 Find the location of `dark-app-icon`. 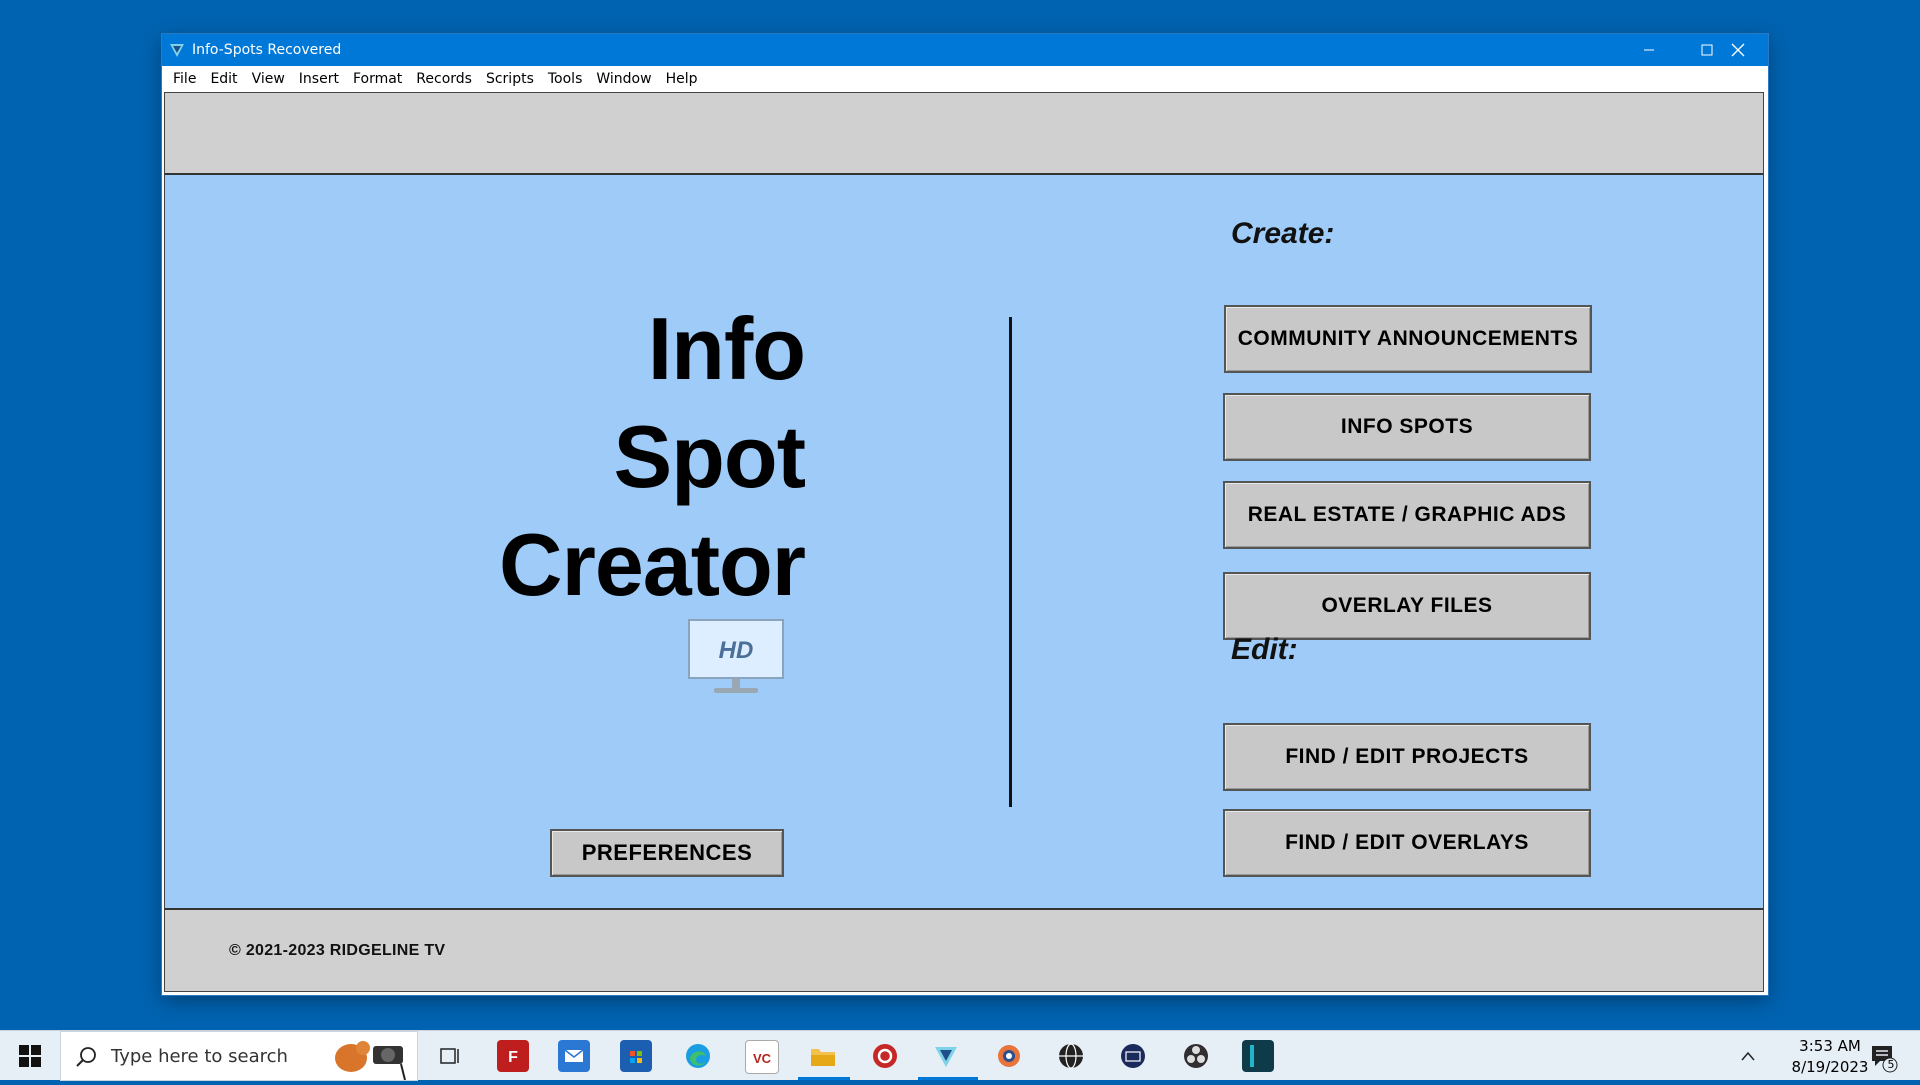

dark-app-icon is located at coordinates (1258, 1056).